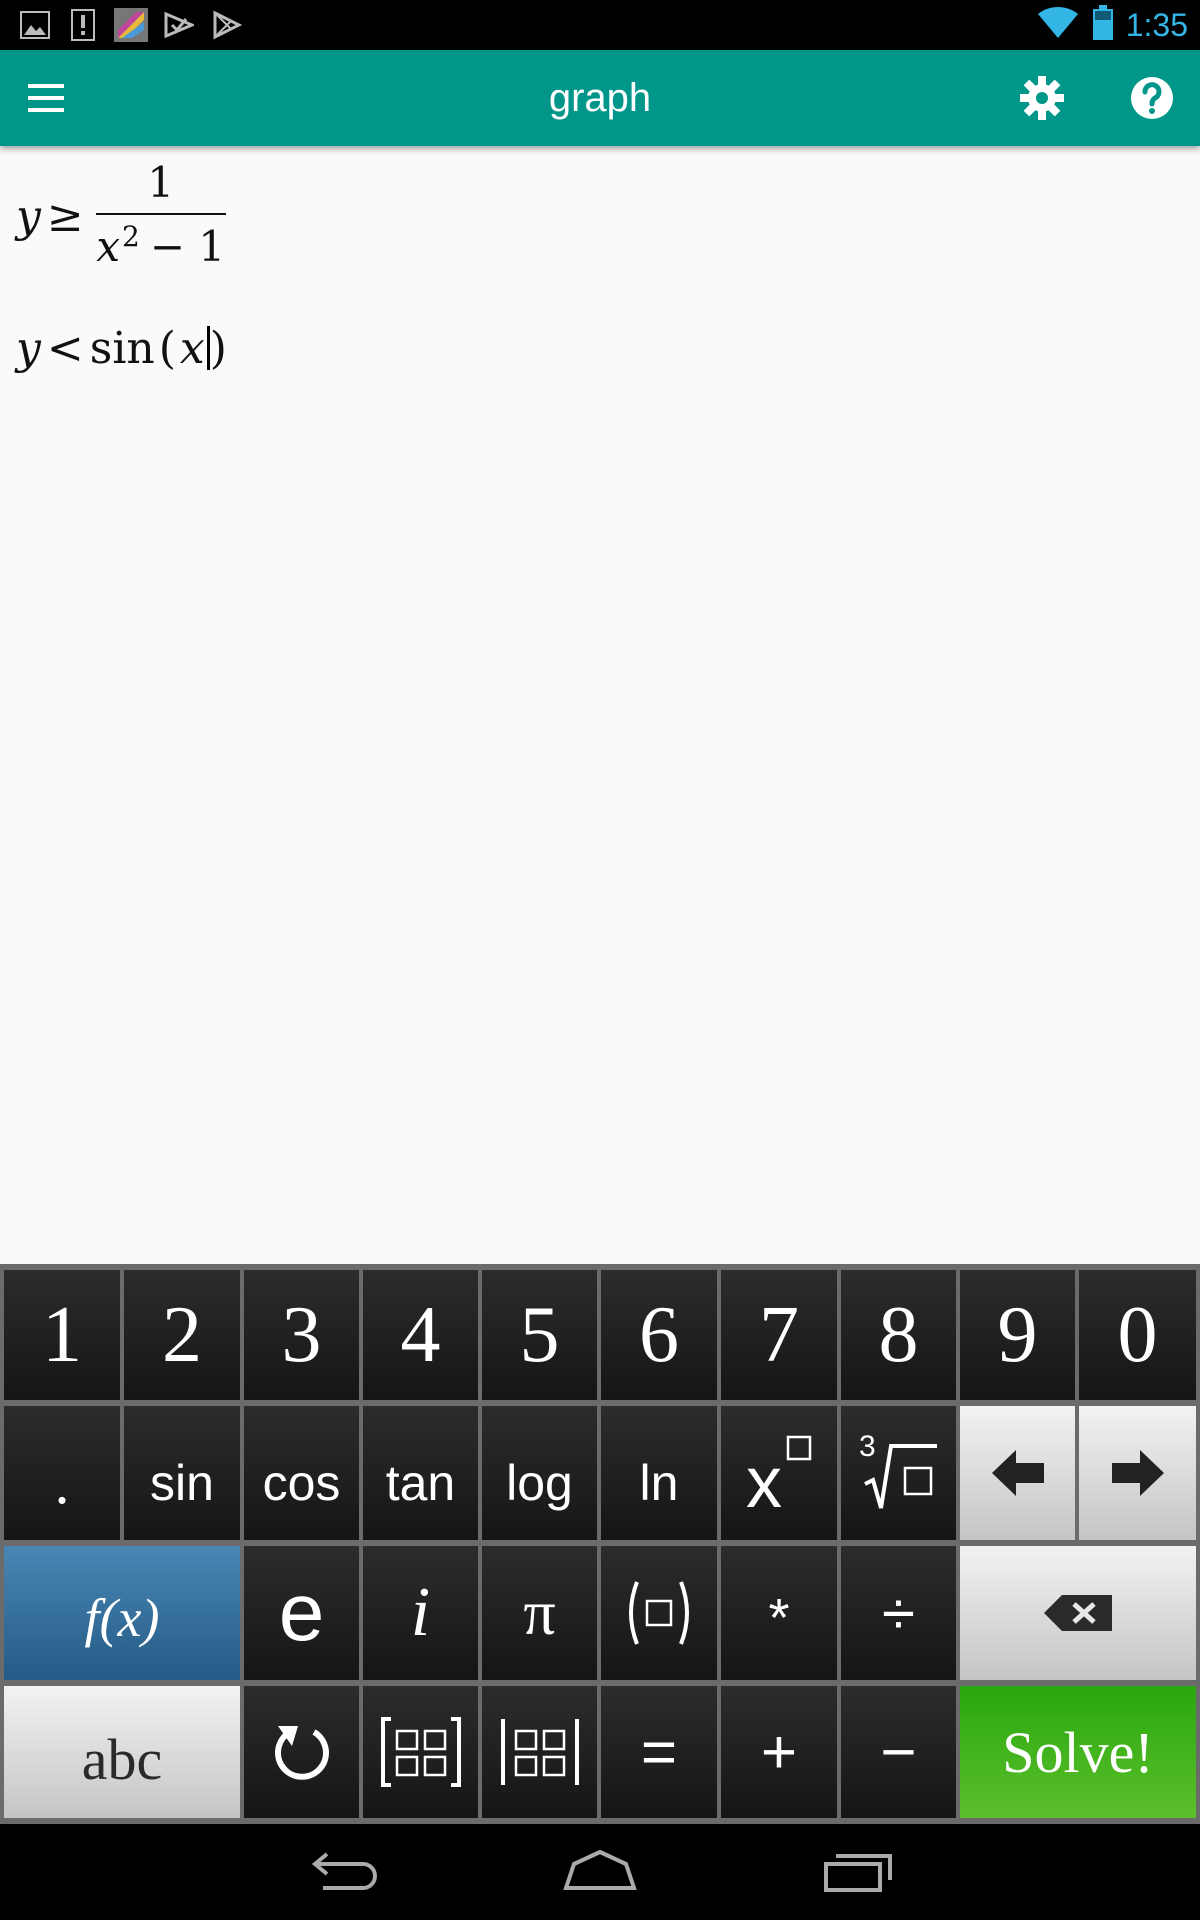  I want to click on key-sin: sin, so click(182, 1473).